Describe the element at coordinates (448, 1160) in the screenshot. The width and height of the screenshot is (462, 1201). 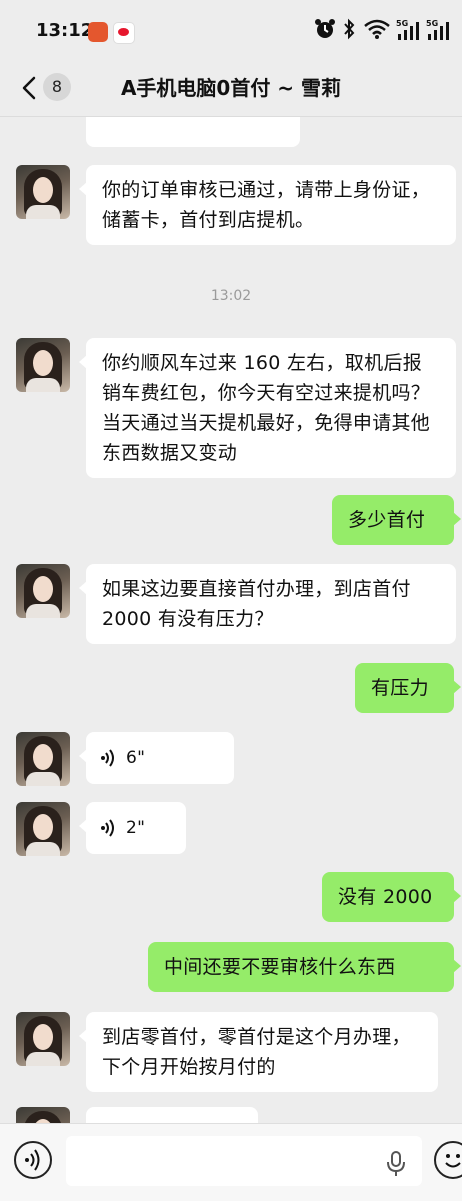
I see `emoji-icon` at that location.